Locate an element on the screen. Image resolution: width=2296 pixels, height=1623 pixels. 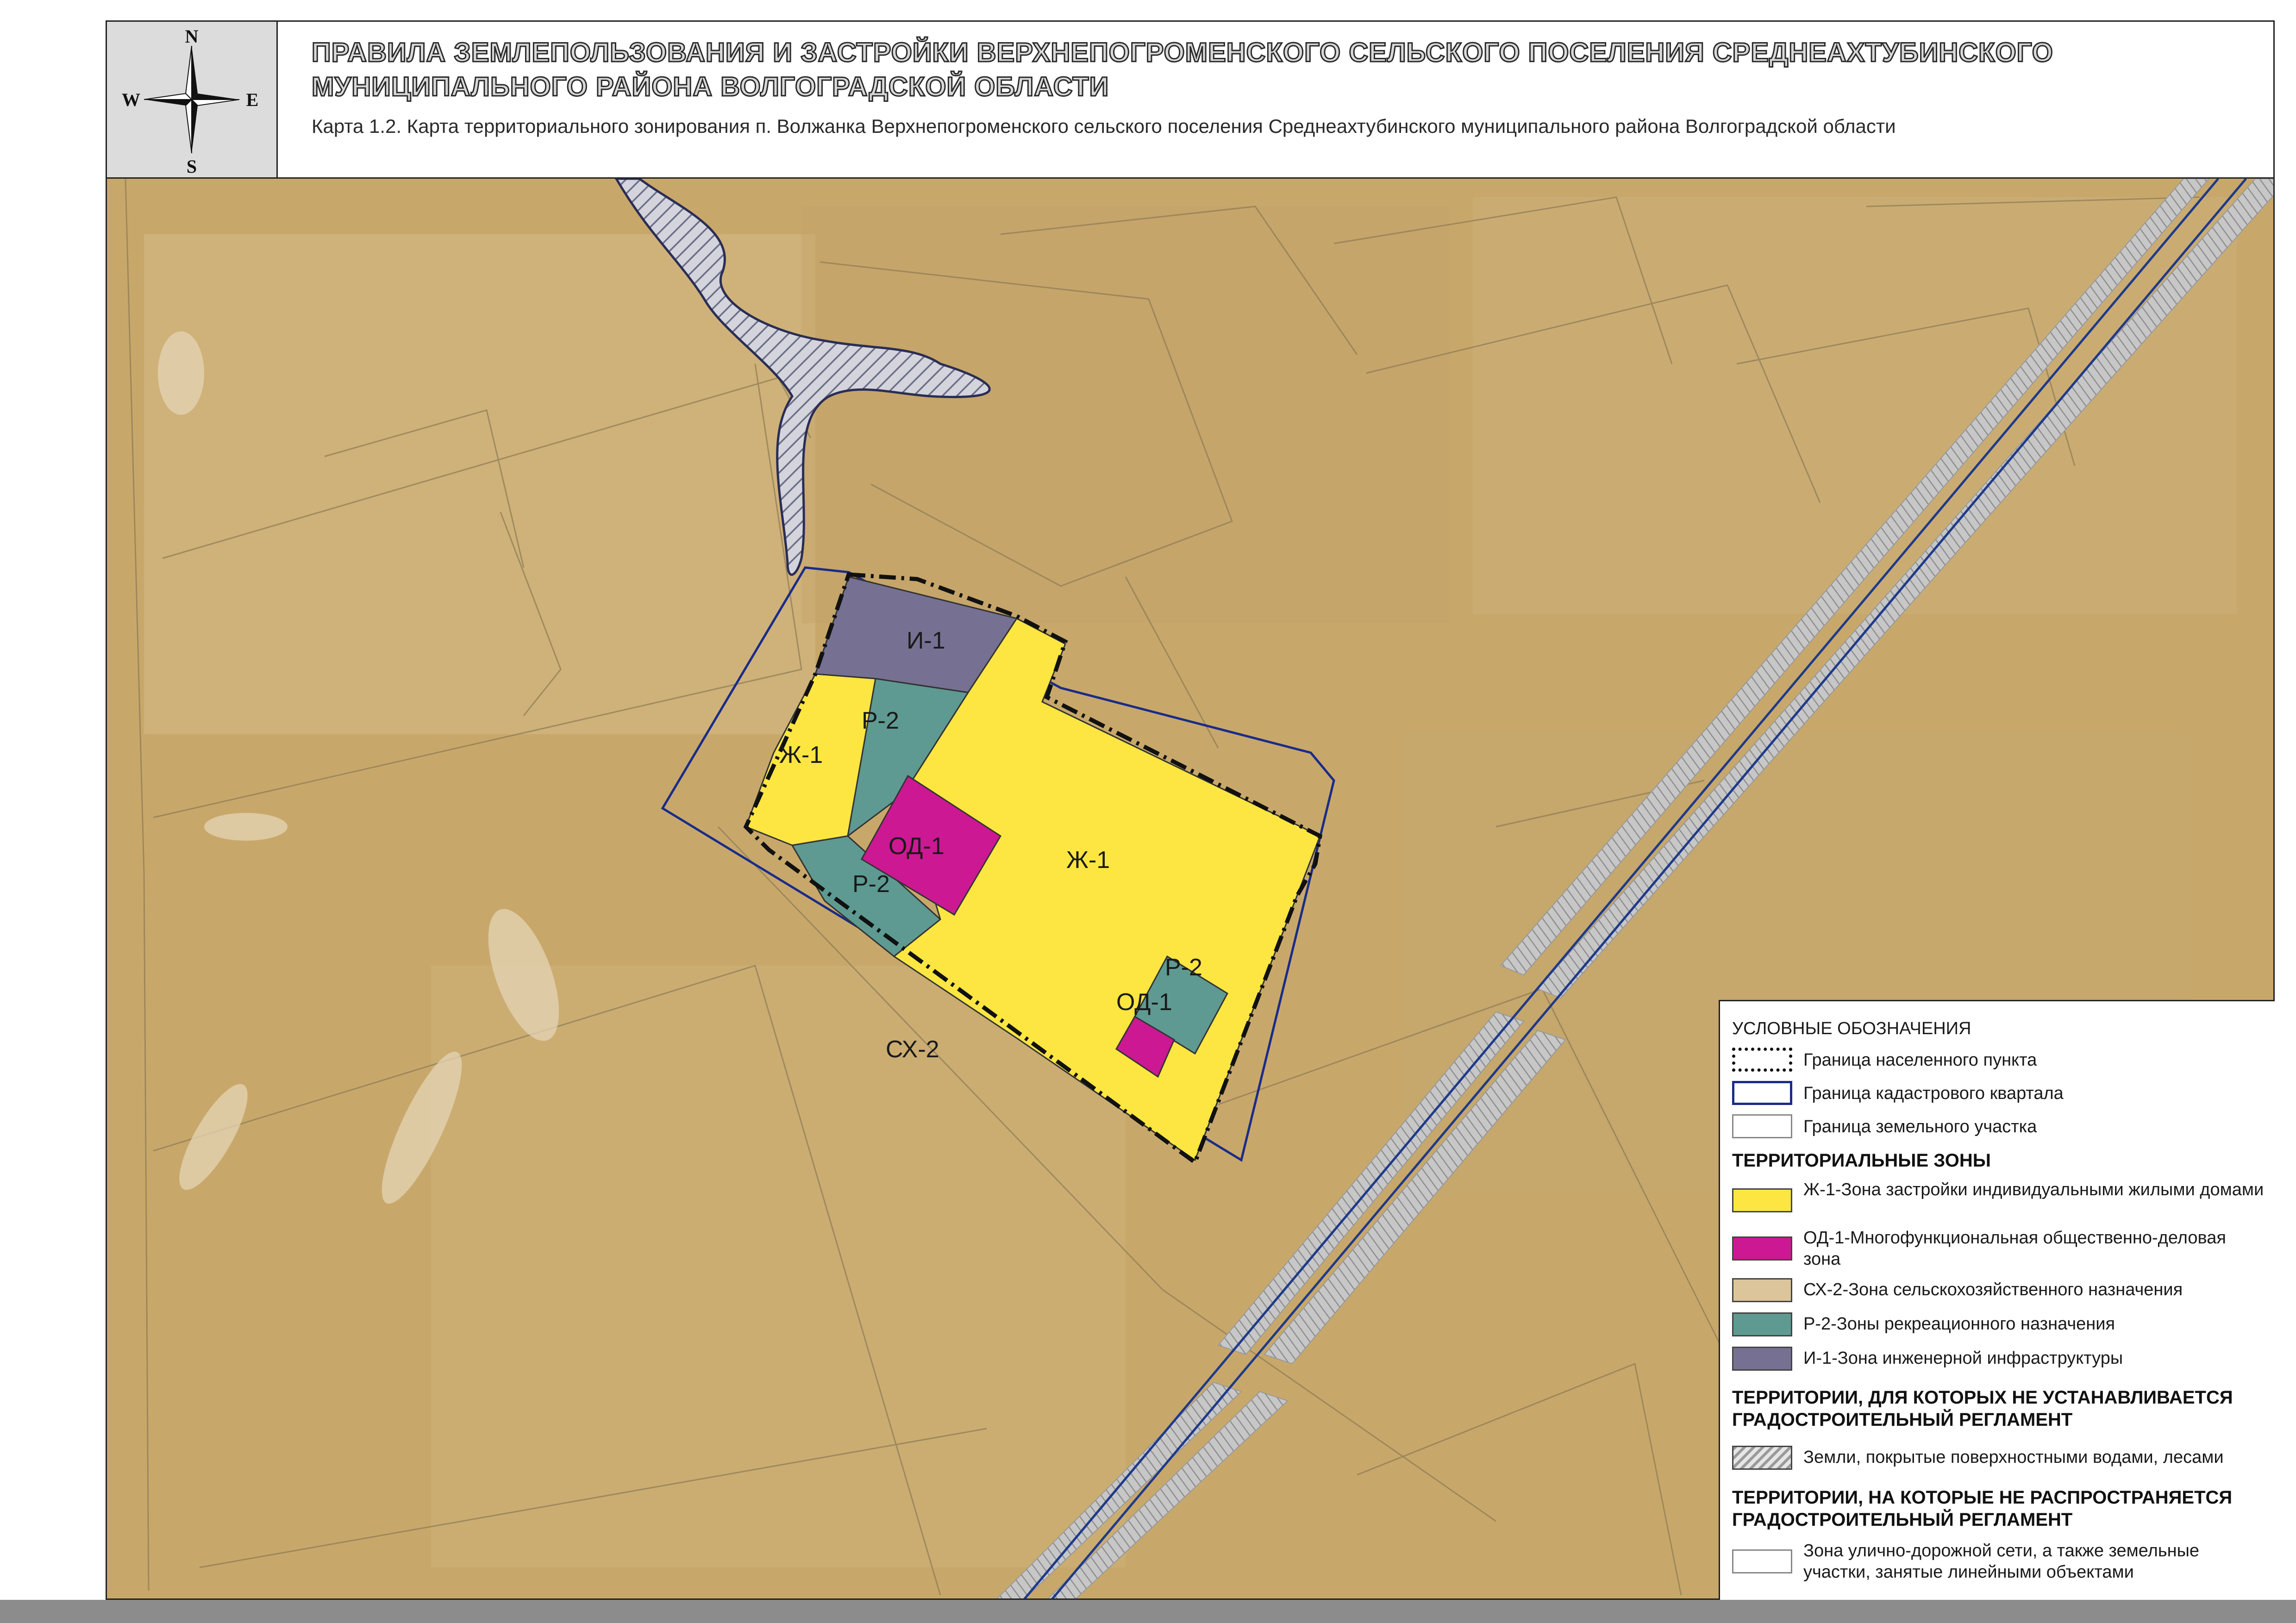
label-skh2: СХ-2 is located at coordinates (913, 1049).